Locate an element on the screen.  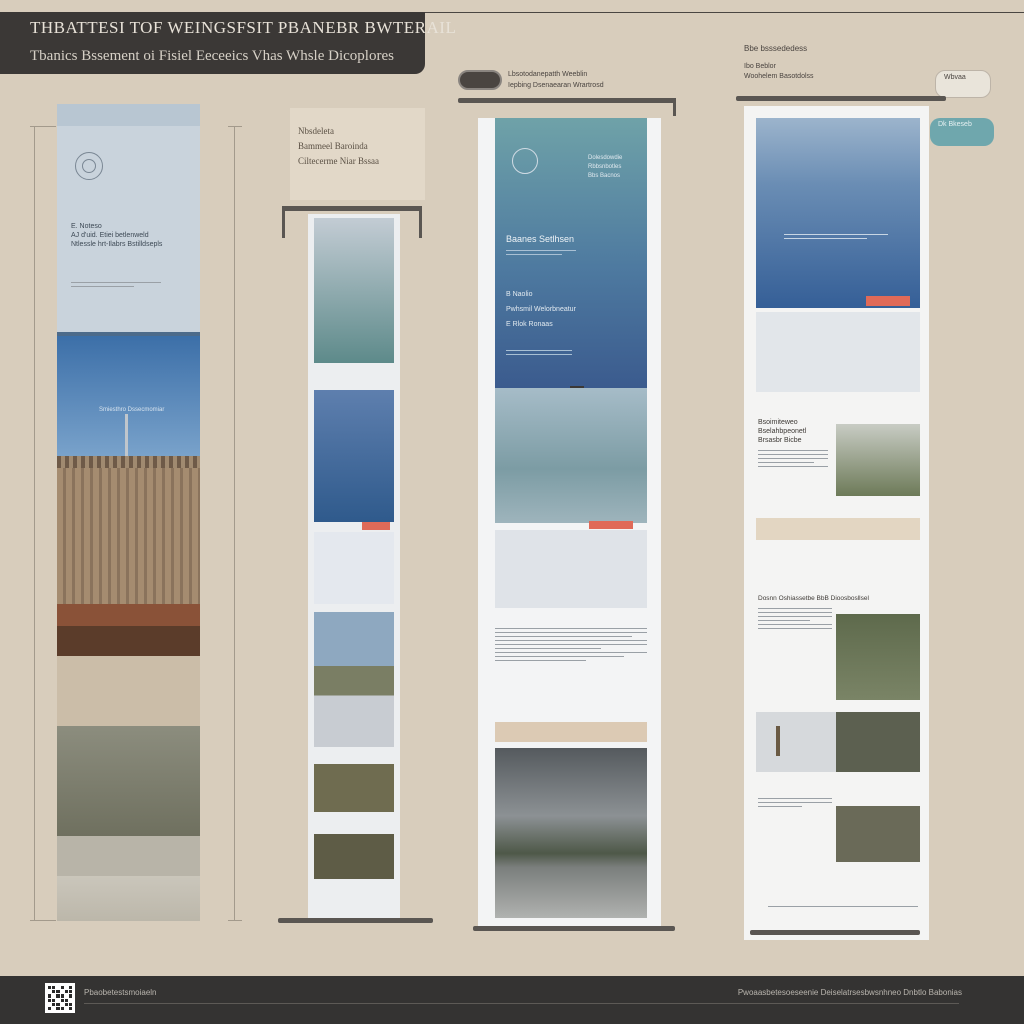
panel3-item-1: B Naolio is located at coordinates (519, 294).